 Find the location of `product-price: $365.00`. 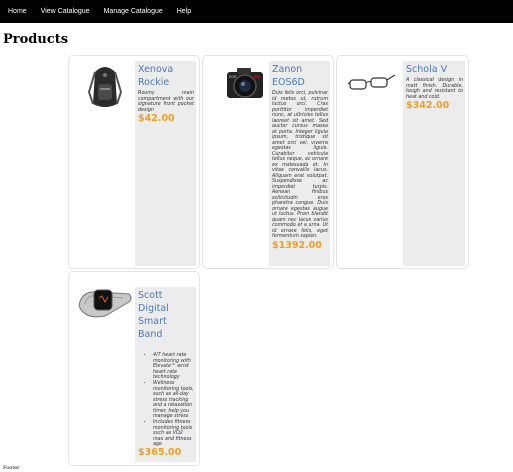

product-price: $365.00 is located at coordinates (160, 452).